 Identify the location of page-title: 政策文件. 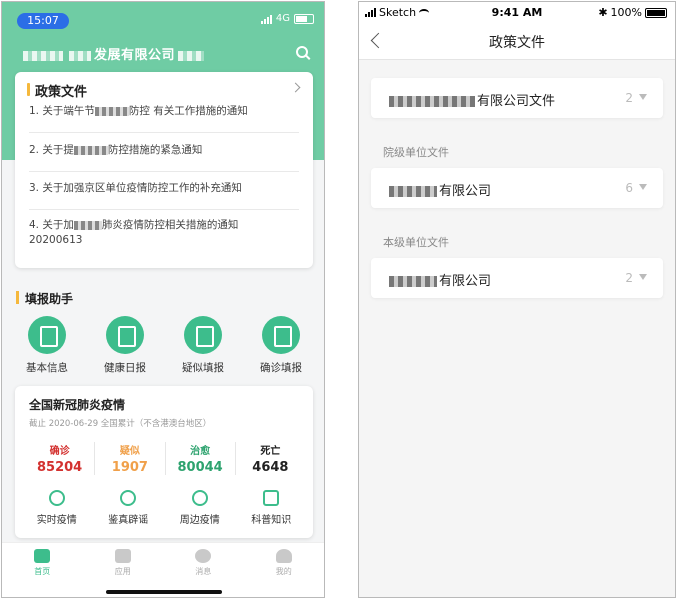
(517, 43).